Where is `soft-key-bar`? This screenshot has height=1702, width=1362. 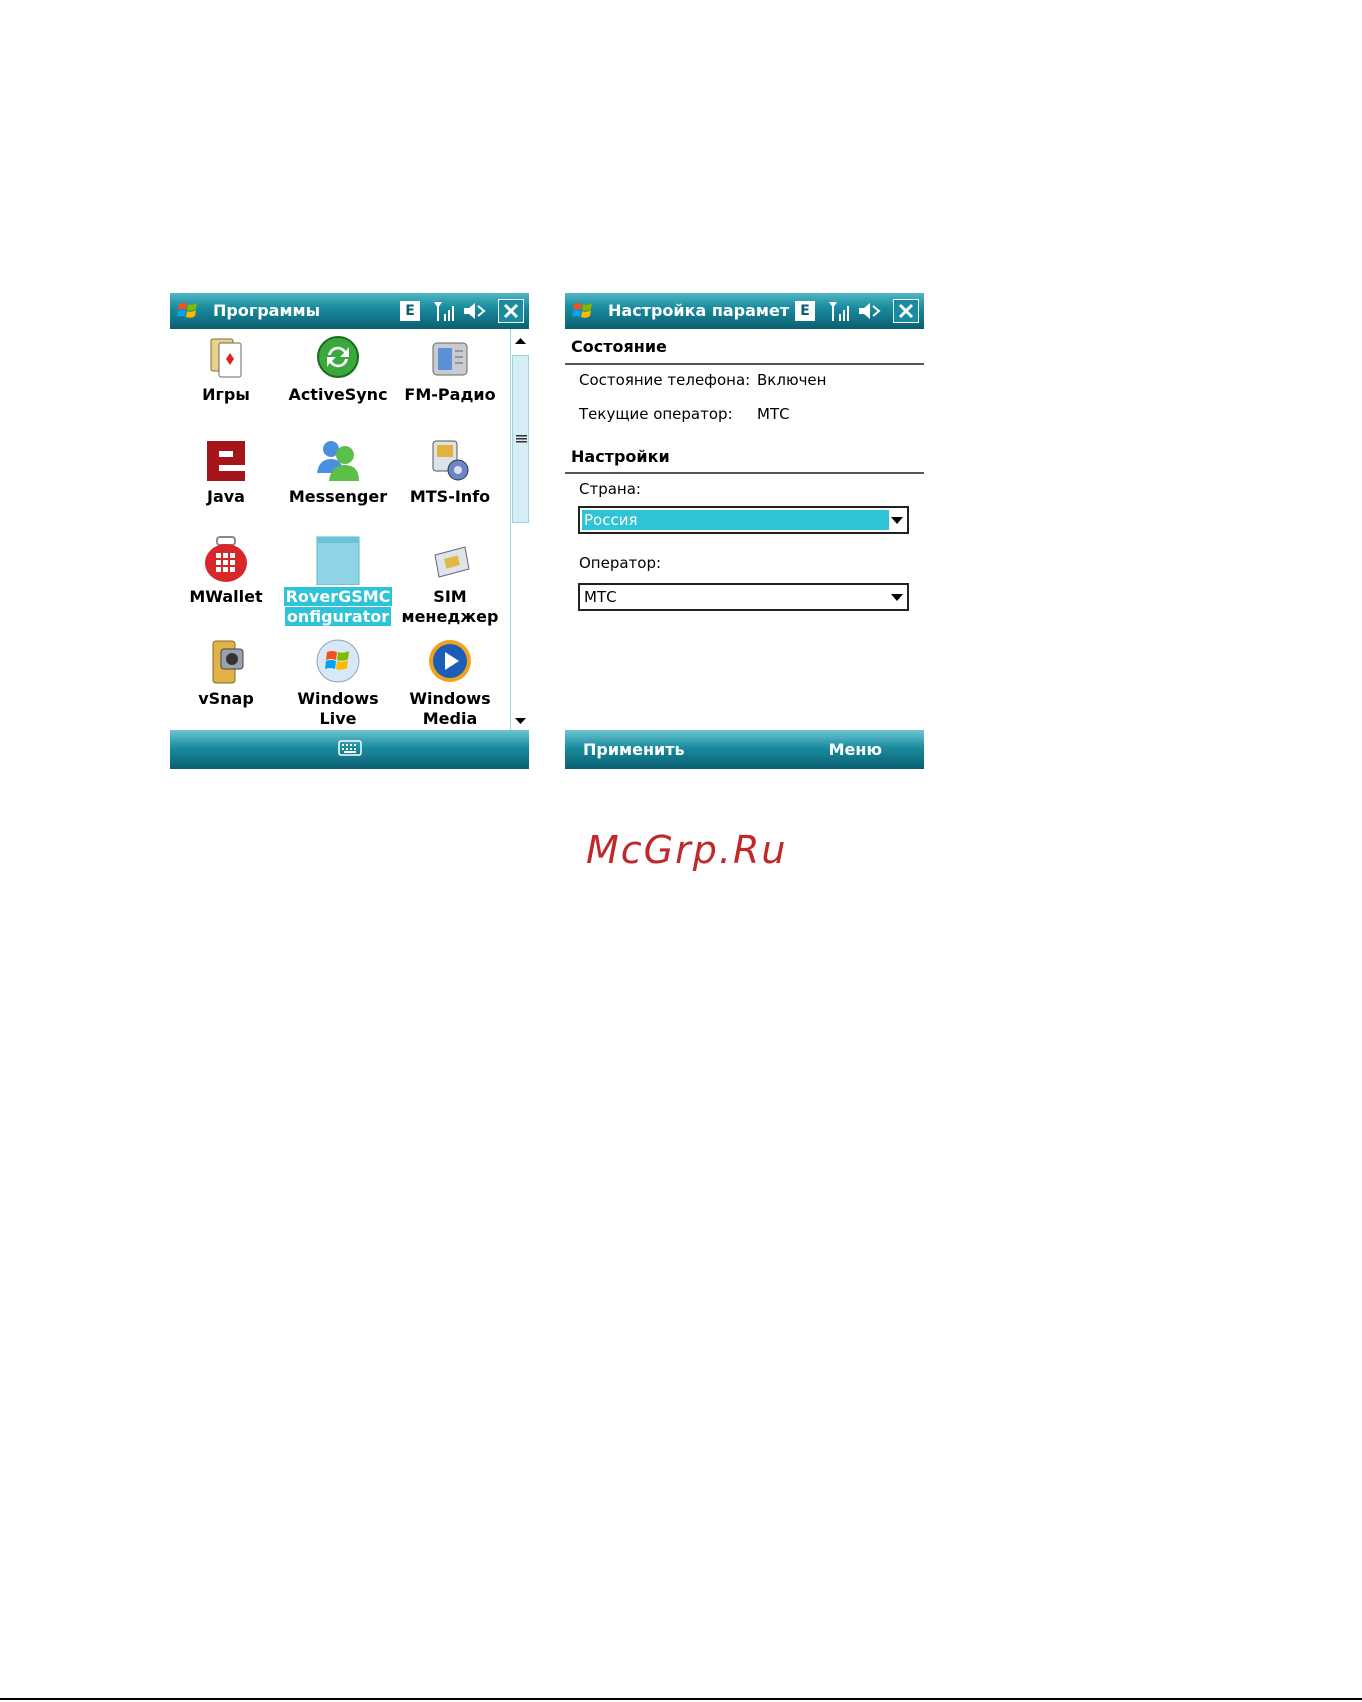 soft-key-bar is located at coordinates (349, 749).